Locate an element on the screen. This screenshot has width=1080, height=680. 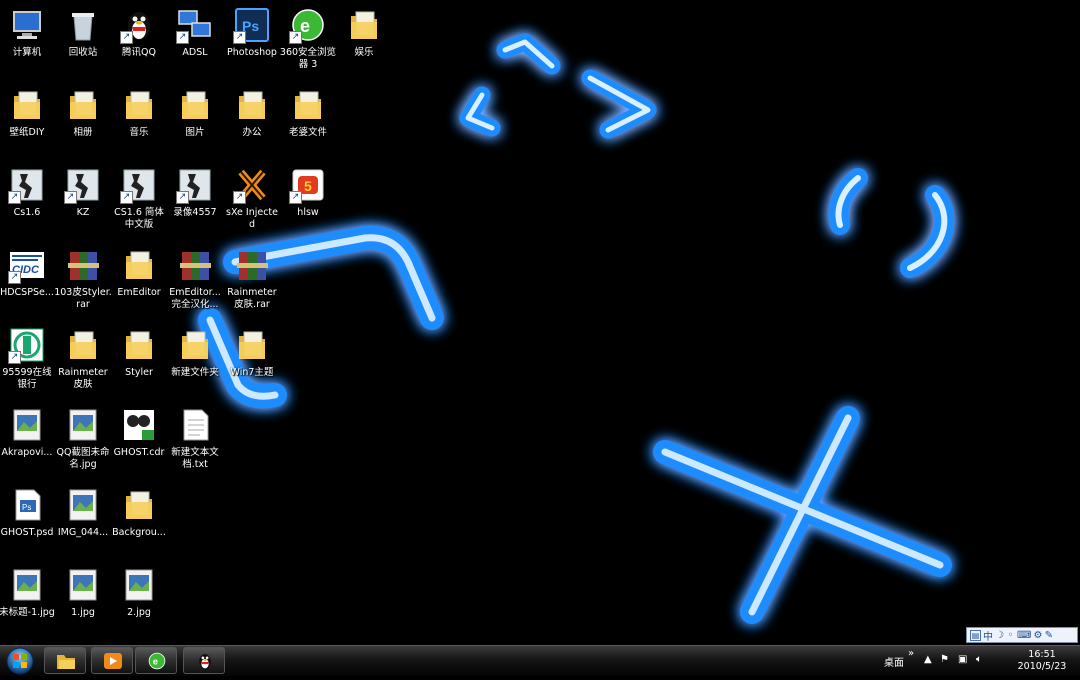
desktop-icon-label: sXe Injected is located at coordinates (252, 218).